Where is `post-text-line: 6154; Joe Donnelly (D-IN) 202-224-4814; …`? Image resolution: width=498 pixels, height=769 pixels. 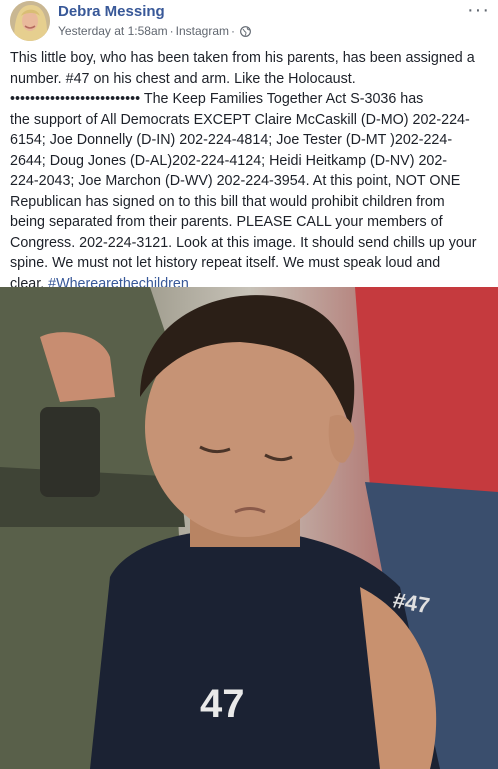
post-text-line: 6154; Joe Donnelly (D-IN) 202-224-4814; … is located at coordinates (231, 140).